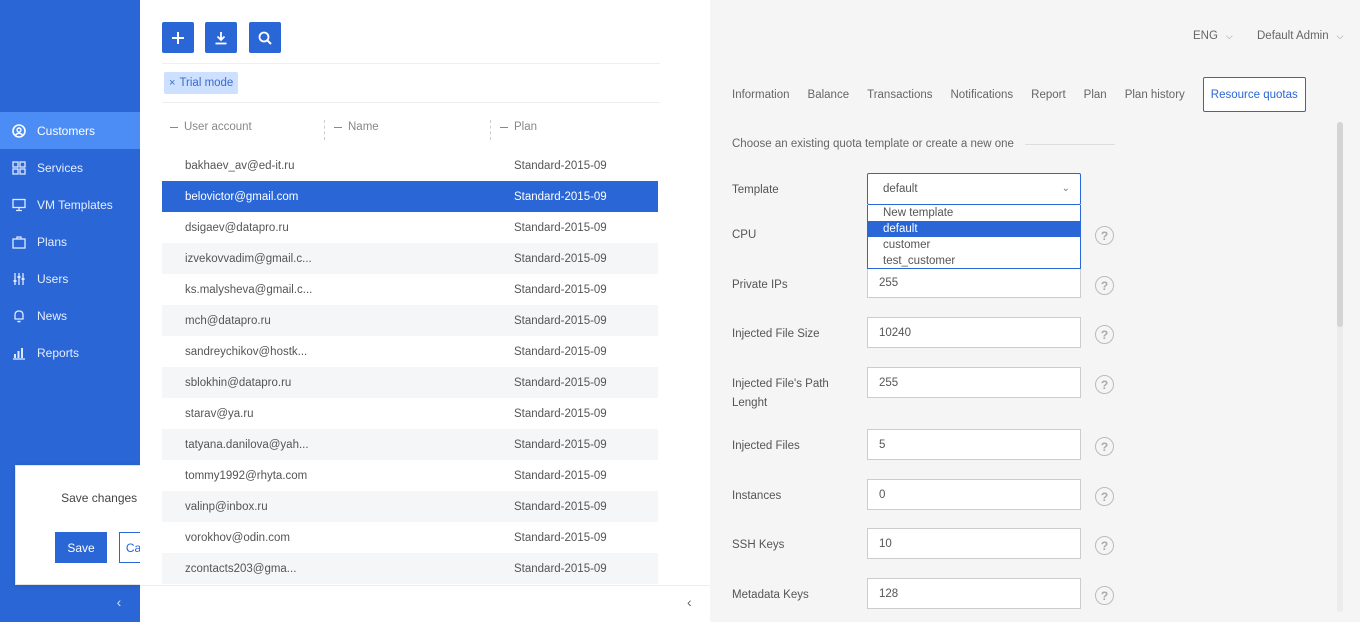 This screenshot has height=622, width=1360. Describe the element at coordinates (765, 94) in the screenshot. I see `tab-information: Information` at that location.